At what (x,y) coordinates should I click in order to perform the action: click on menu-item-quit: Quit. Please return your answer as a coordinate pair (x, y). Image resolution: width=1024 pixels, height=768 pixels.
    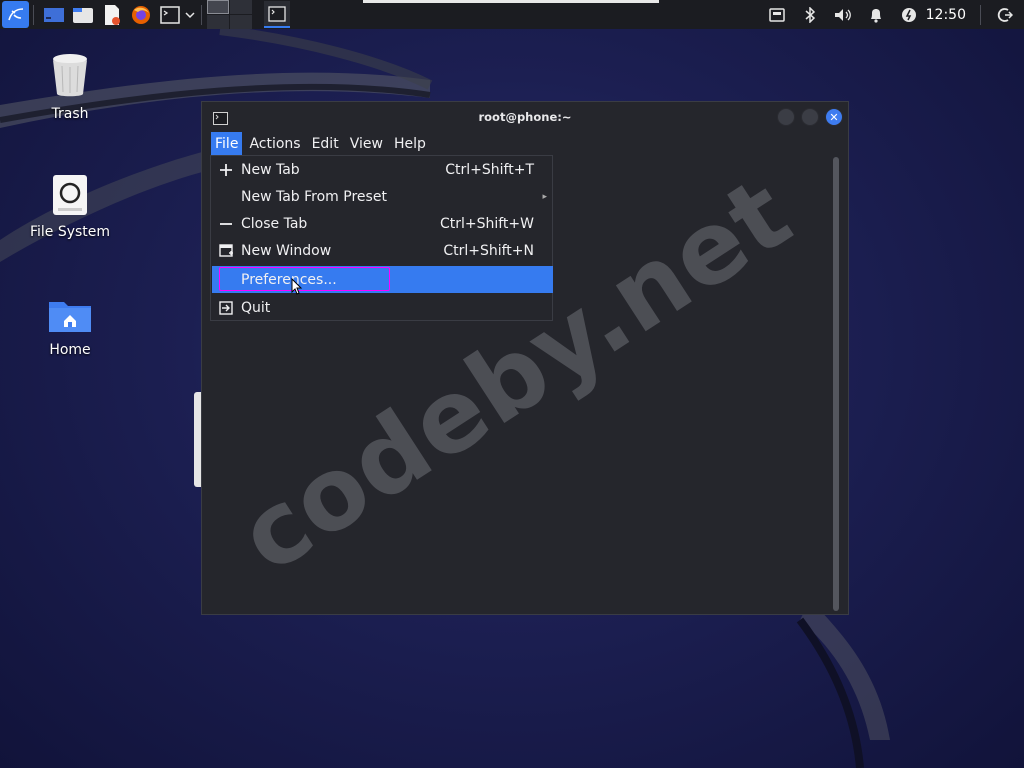
    Looking at the image, I should click on (382, 307).